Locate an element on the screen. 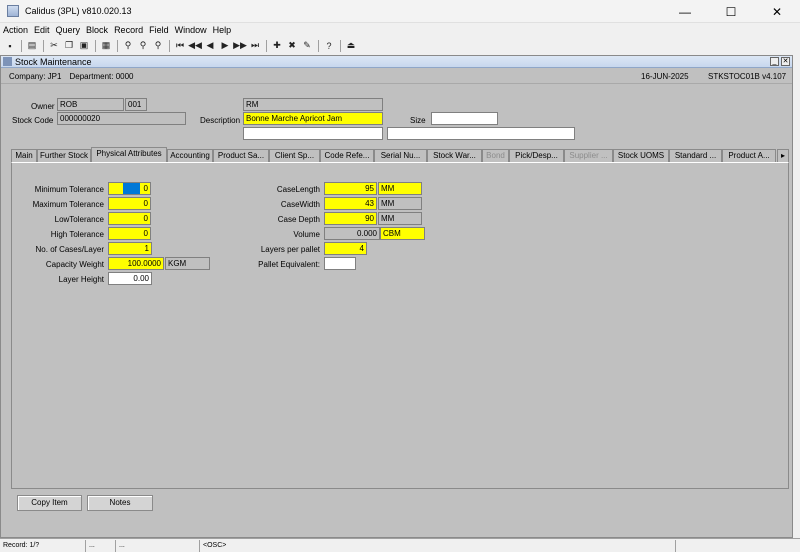 Image resolution: width=800 pixels, height=552 pixels. last-record-icon: ⏭ is located at coordinates (255, 46).